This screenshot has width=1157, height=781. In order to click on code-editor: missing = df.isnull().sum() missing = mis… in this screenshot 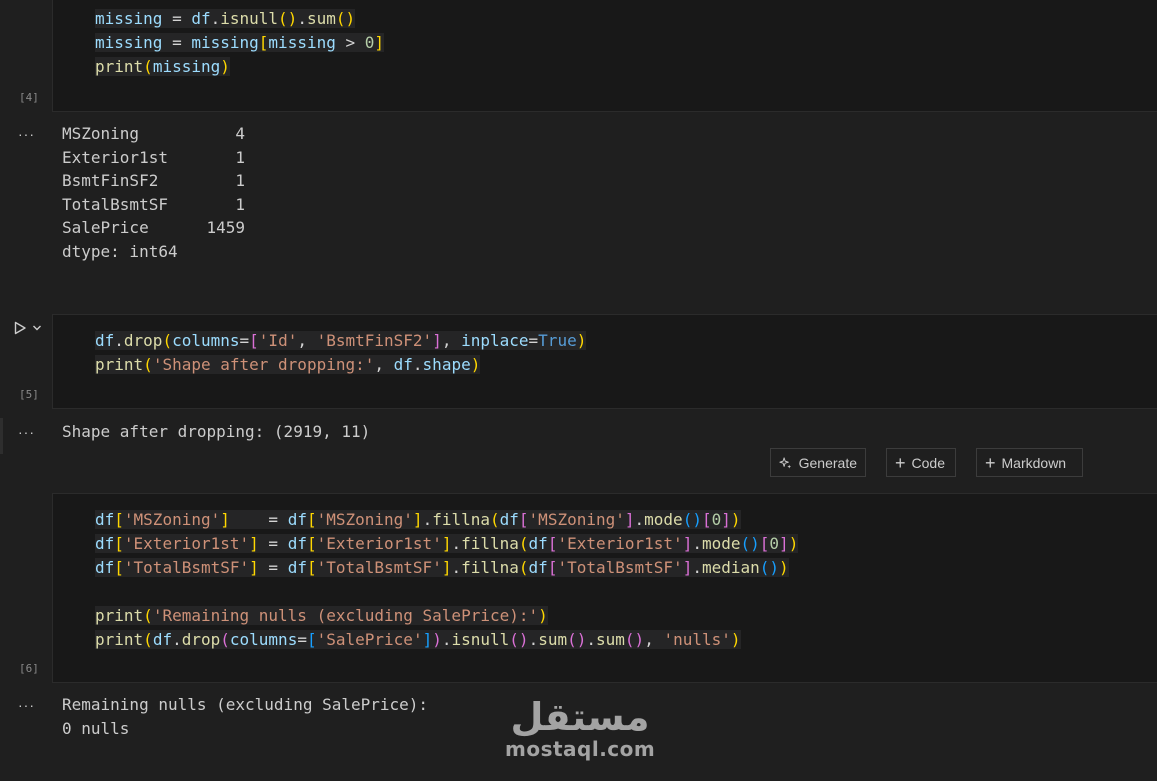, I will do `click(240, 43)`.